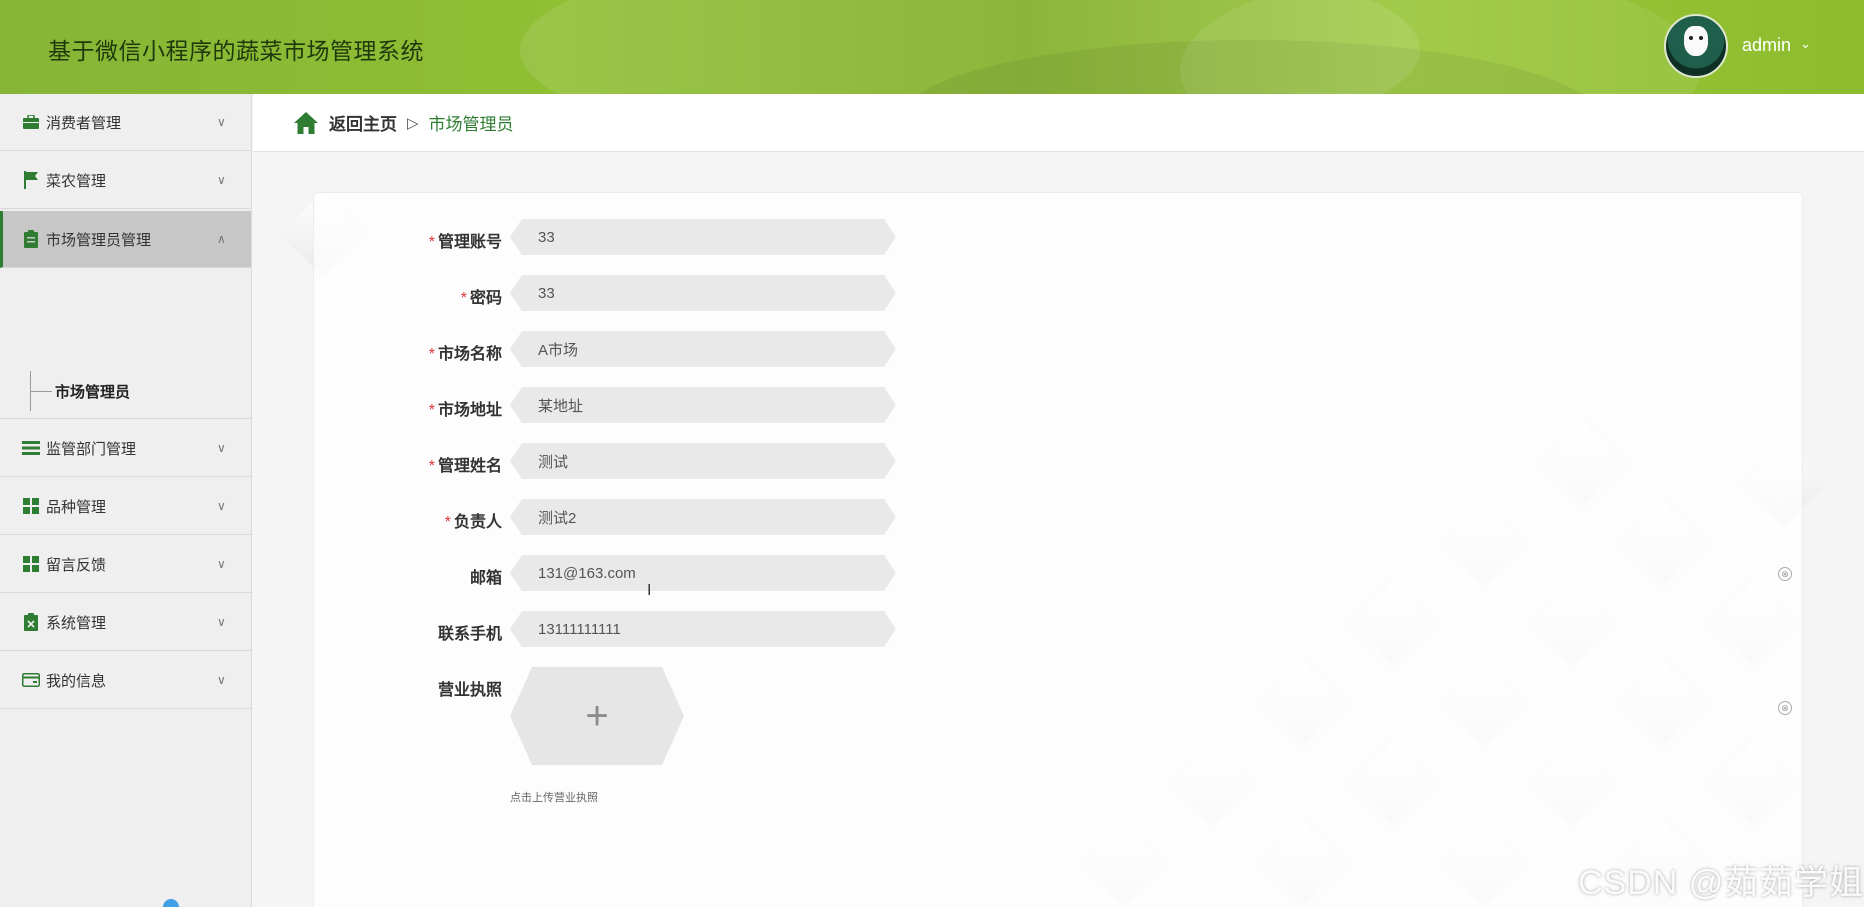 This screenshot has width=1864, height=907. Describe the element at coordinates (76, 181) in the screenshot. I see `sidebar-item-label: 菜农管理` at that location.